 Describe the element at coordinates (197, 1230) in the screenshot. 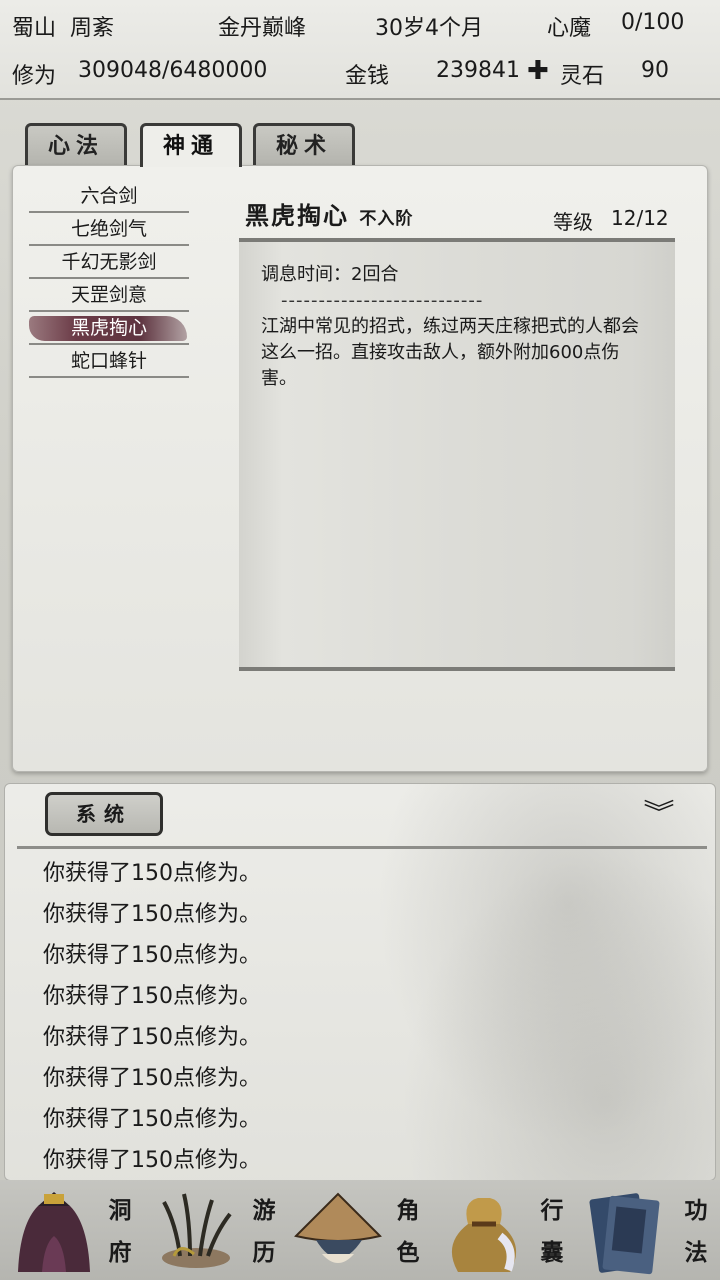

I see `travel-grass-icon` at that location.